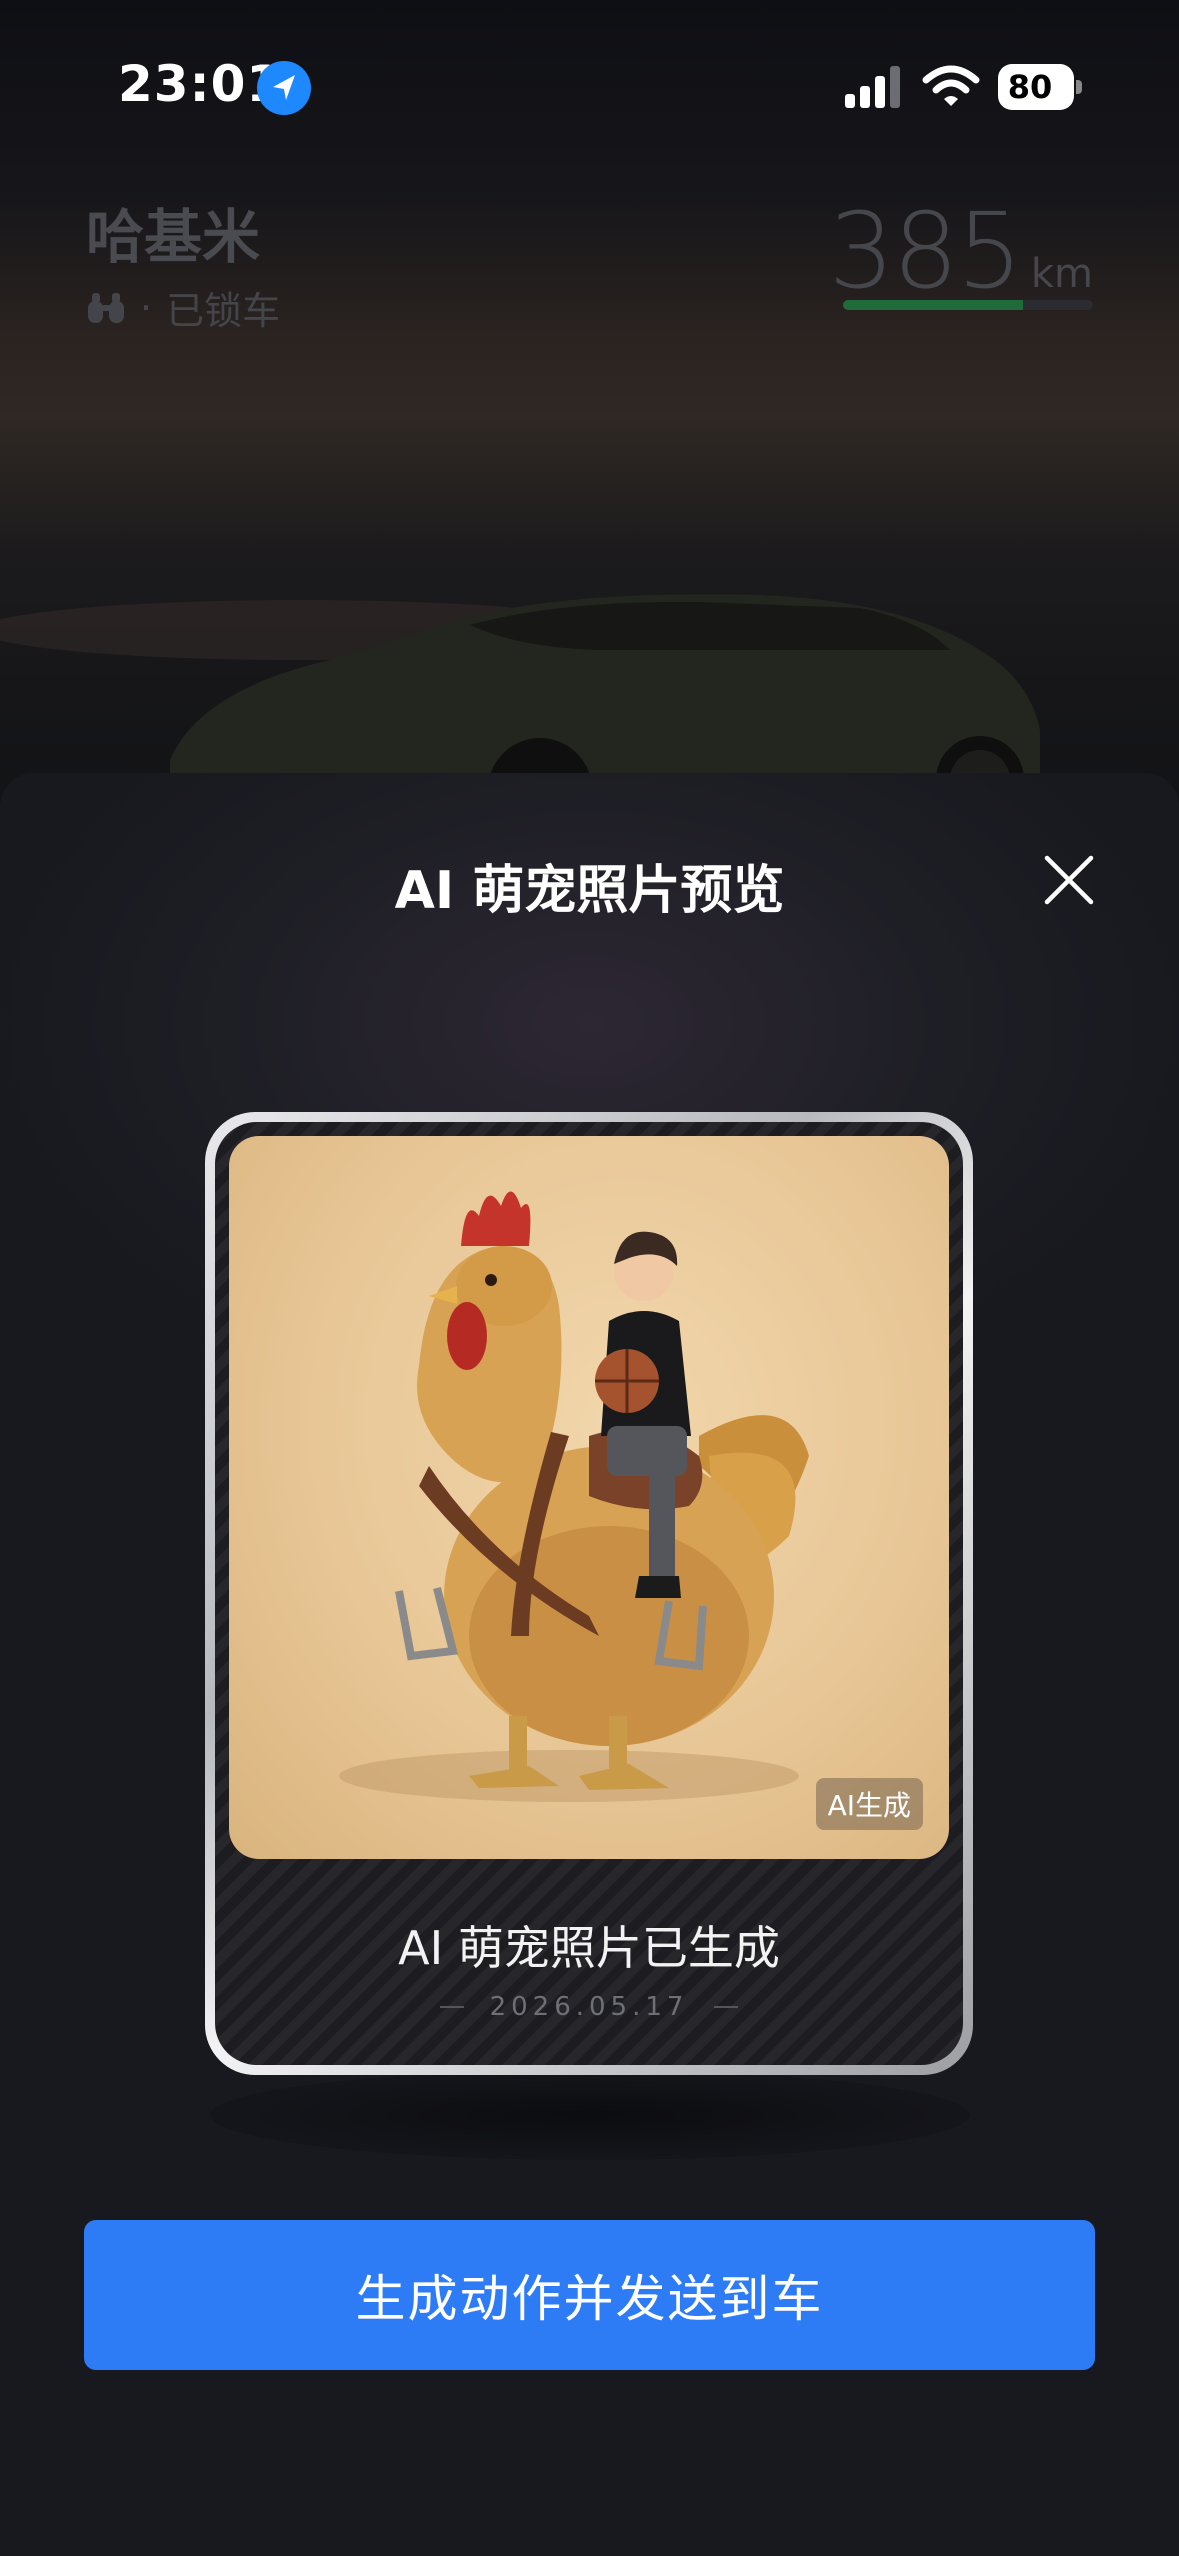 Image resolution: width=1179 pixels, height=2556 pixels. I want to click on date-dash-right, so click(726, 2007).